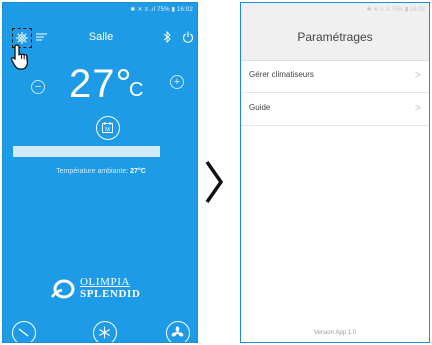 The image size is (432, 345). I want to click on schedule-button: M, so click(108, 128).